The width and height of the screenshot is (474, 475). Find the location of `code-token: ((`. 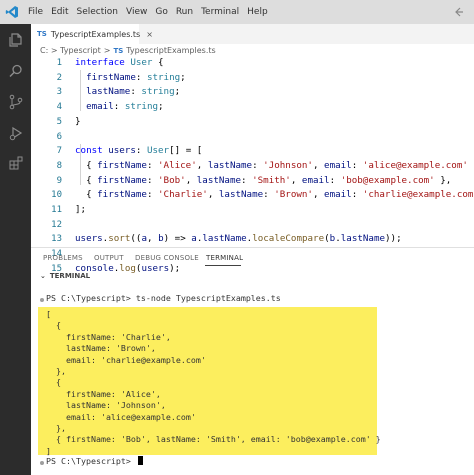

code-token: (( is located at coordinates (136, 239).